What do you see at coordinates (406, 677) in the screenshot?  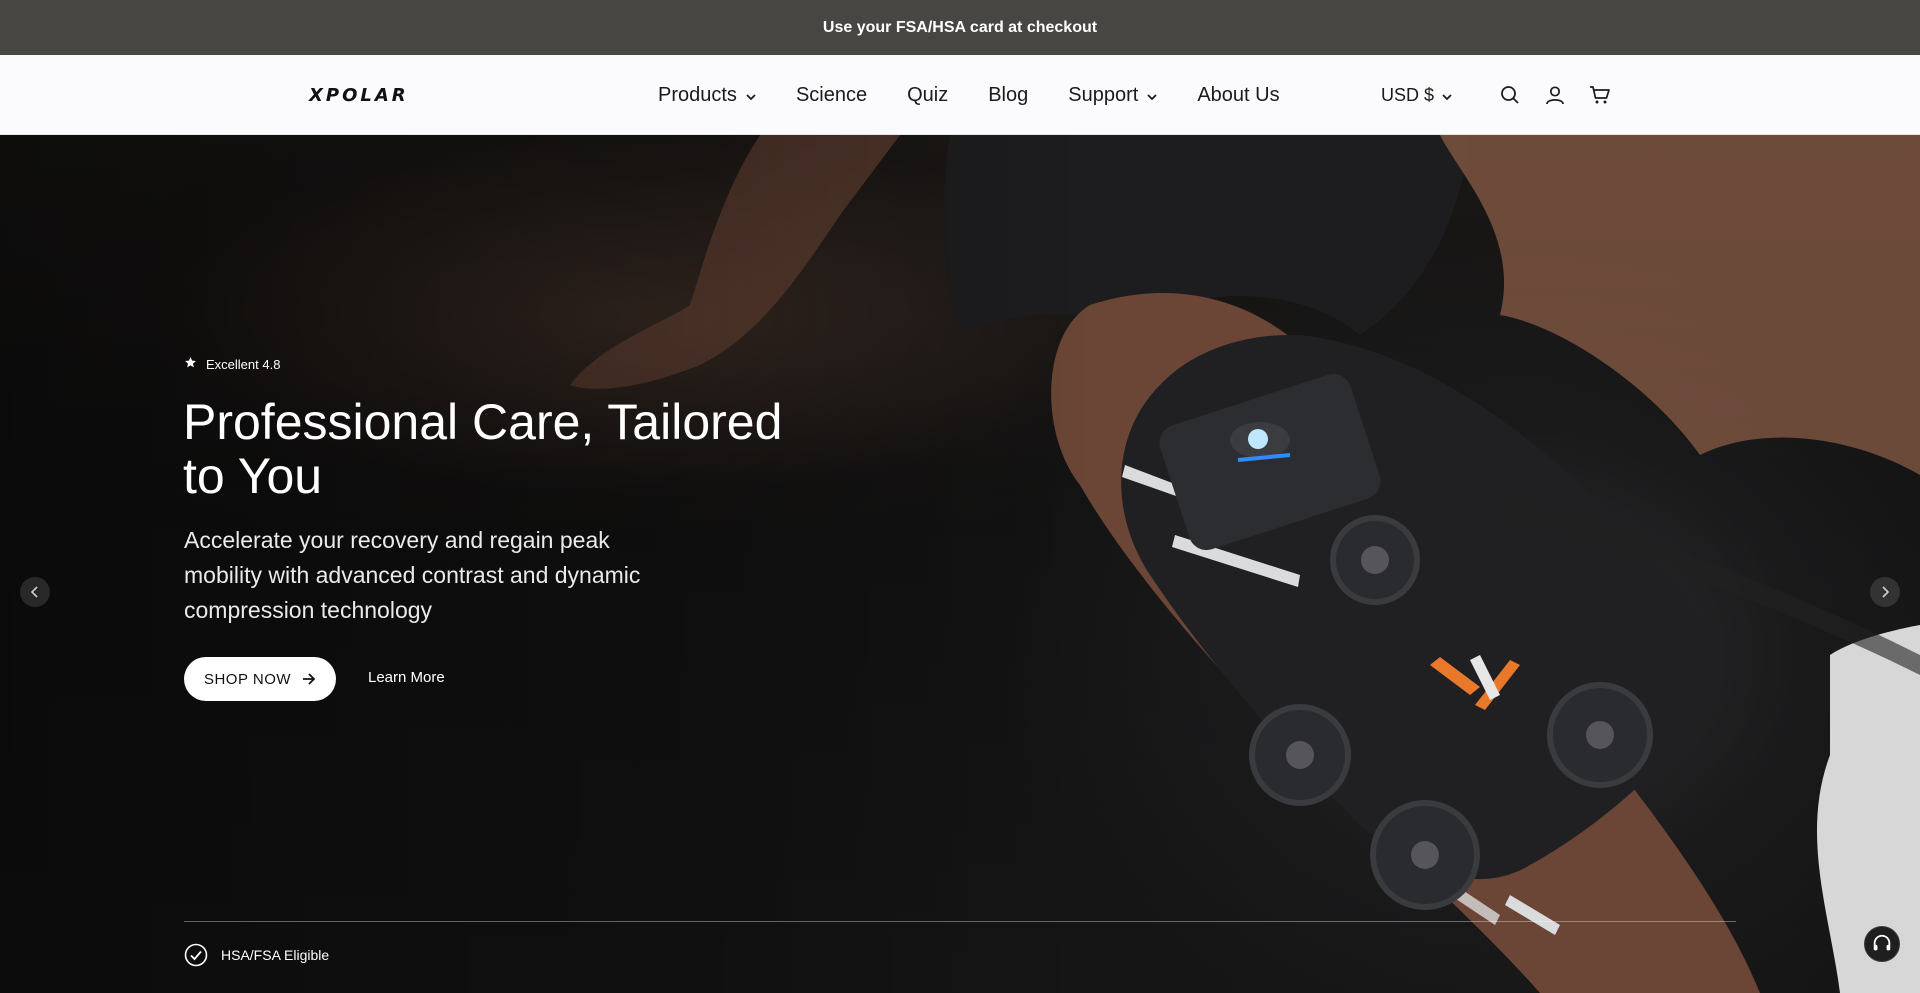 I see `learn-more-link: Learn More` at bounding box center [406, 677].